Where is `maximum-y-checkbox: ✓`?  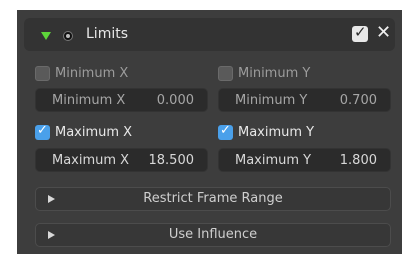
maximum-y-checkbox: ✓ is located at coordinates (225, 131).